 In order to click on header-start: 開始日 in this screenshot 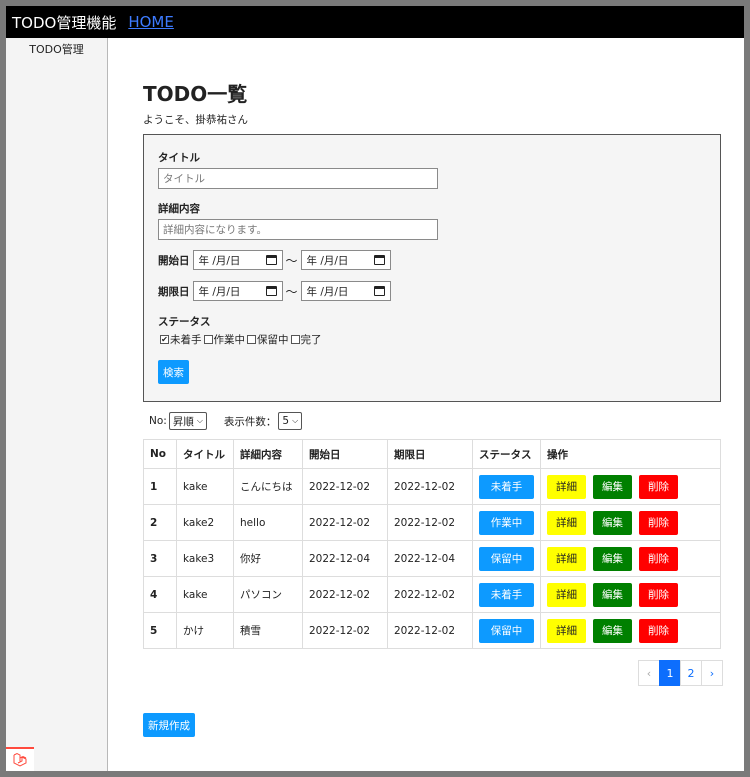, I will do `click(345, 454)`.